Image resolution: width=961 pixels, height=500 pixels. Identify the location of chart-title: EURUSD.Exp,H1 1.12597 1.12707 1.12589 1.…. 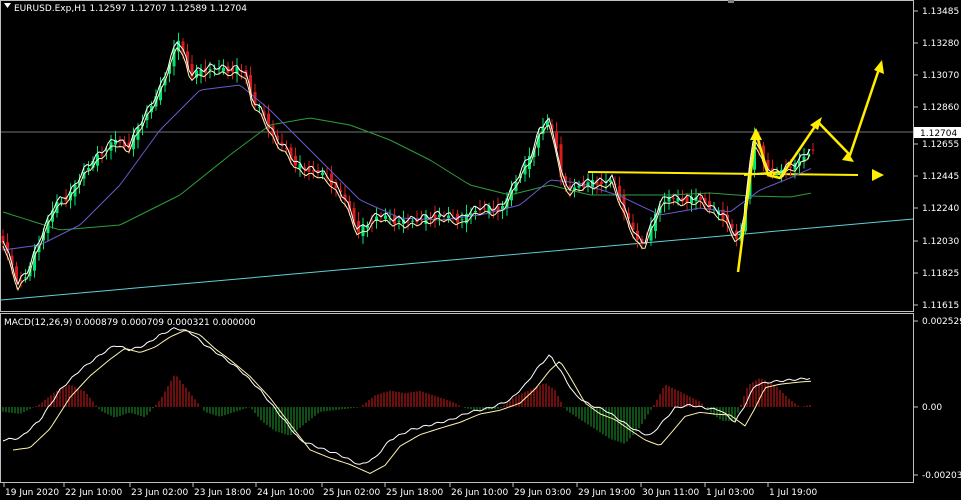
(130, 9).